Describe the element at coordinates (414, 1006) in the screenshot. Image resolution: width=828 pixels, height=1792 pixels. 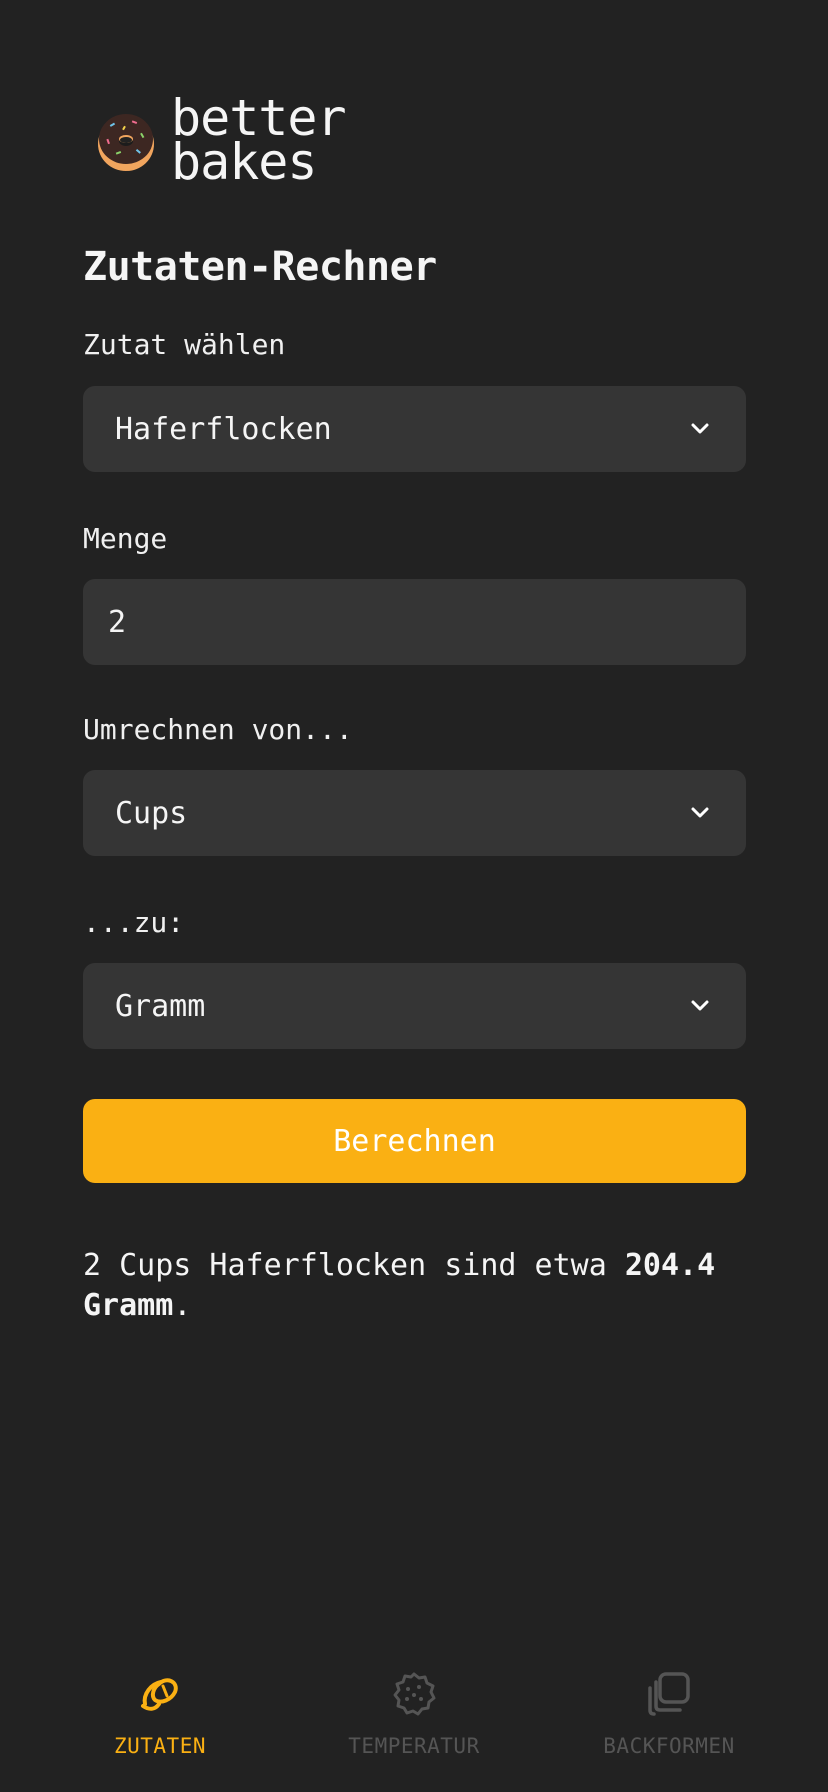
I see `to-unit-select: Gramm` at that location.